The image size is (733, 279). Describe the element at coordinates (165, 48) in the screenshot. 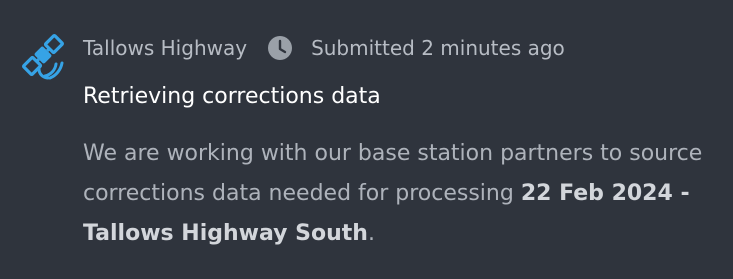

I see `site-name: Tallows Highway` at that location.